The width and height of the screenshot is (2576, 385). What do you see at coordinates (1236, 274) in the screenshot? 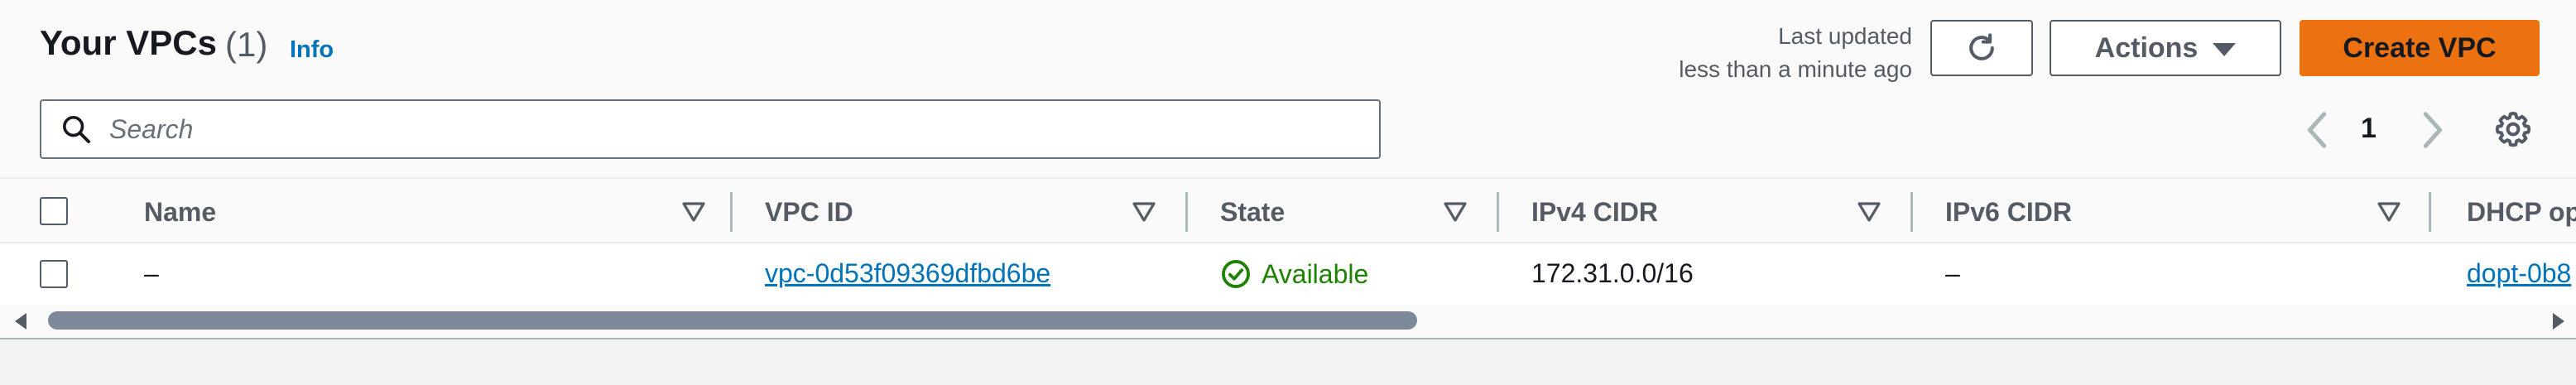
I see `check-circle-icon` at bounding box center [1236, 274].